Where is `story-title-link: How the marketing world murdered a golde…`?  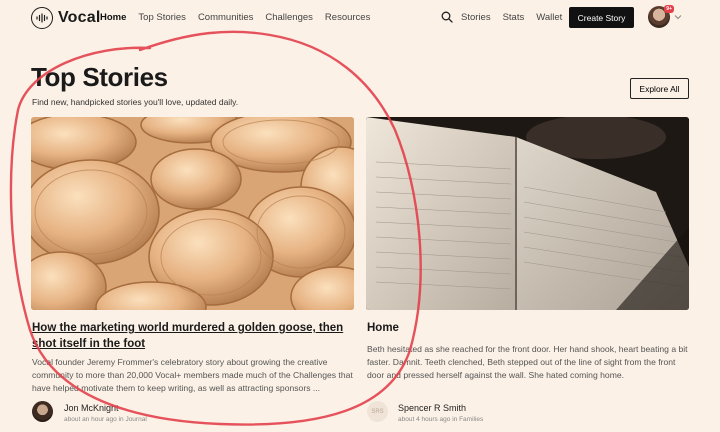
story-title-link: How the marketing world murdered a golde… is located at coordinates (192, 336).